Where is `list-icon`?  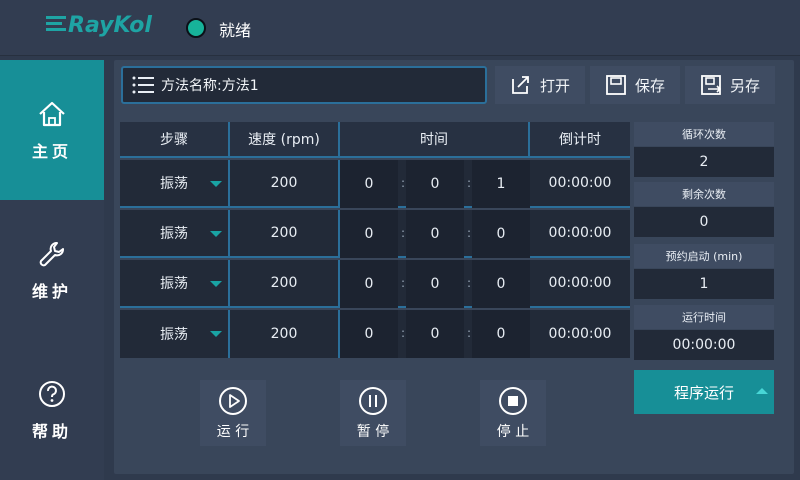
list-icon is located at coordinates (143, 85).